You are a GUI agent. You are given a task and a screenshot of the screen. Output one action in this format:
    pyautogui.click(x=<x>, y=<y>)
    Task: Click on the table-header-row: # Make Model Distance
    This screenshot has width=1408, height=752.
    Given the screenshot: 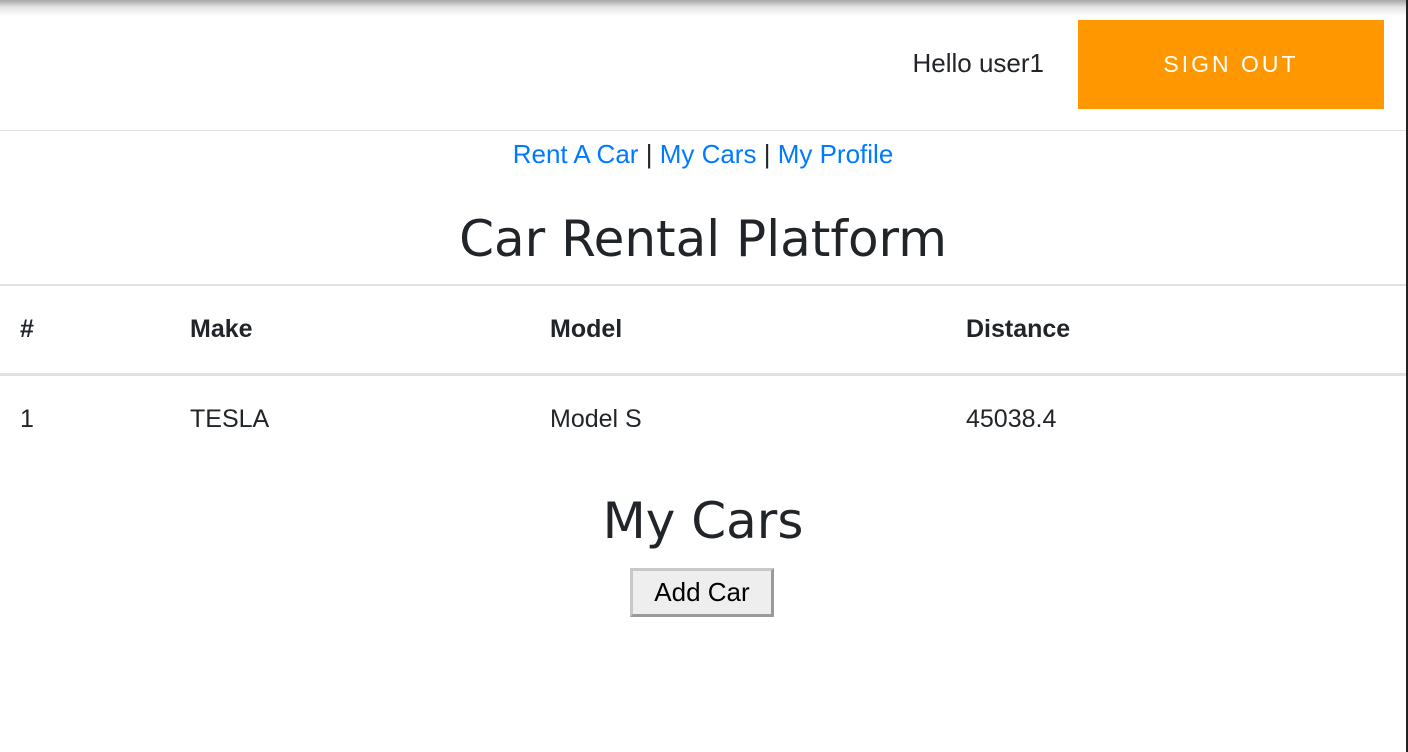 What is the action you would take?
    pyautogui.click(x=703, y=330)
    